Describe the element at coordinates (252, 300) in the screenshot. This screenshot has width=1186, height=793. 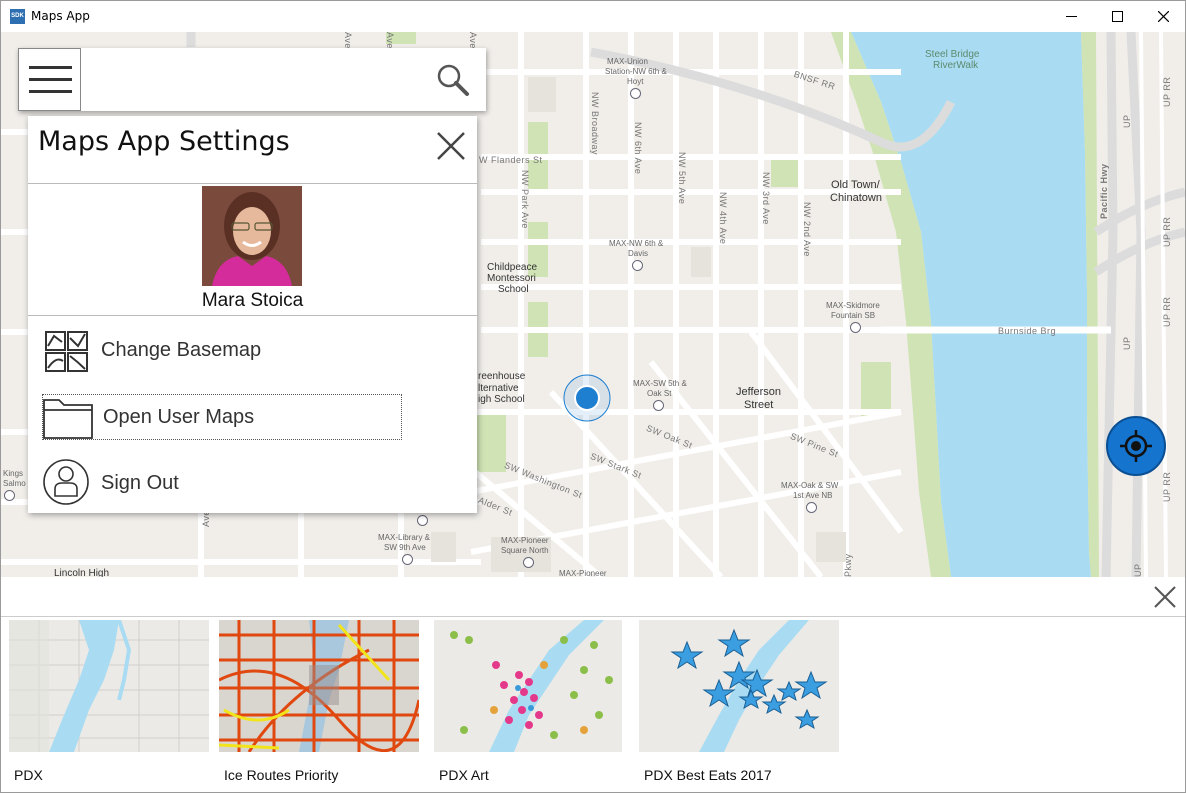
I see `user-name: Mara Stoica` at that location.